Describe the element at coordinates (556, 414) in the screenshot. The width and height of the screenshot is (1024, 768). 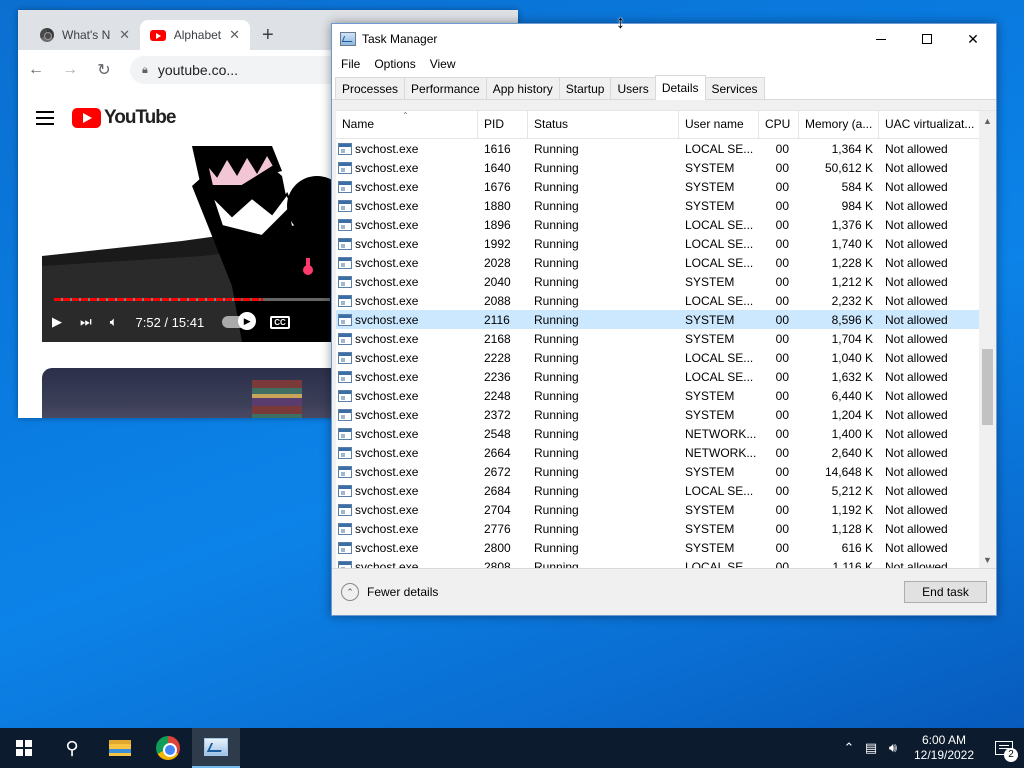
I see `cell-status: Running` at that location.